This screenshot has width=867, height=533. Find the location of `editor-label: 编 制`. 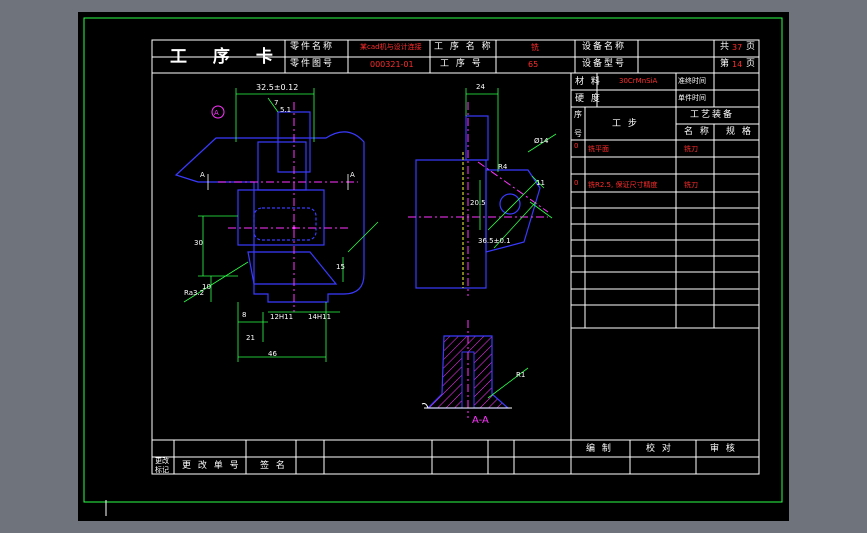

editor-label: 编 制 is located at coordinates (599, 449).